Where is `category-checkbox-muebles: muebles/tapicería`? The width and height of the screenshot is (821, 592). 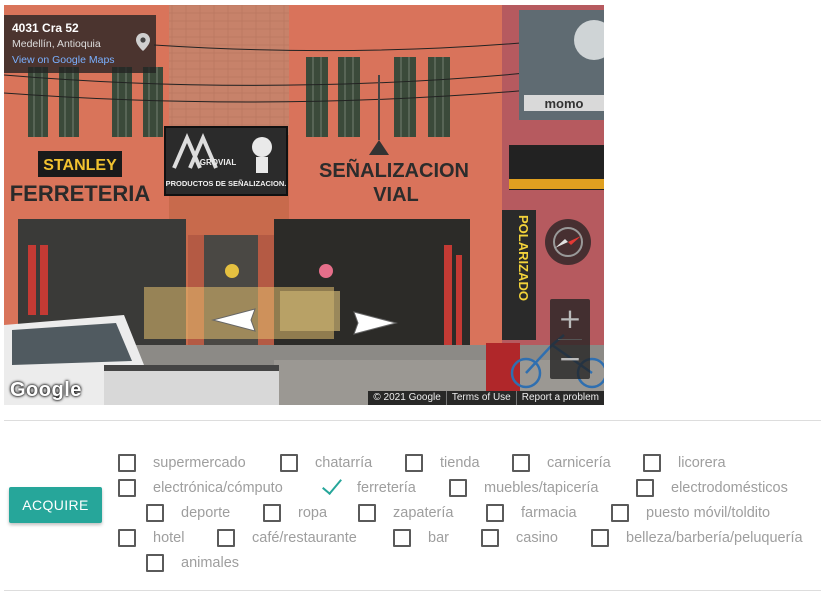
category-checkbox-muebles: muebles/tapicería is located at coordinates (523, 488).